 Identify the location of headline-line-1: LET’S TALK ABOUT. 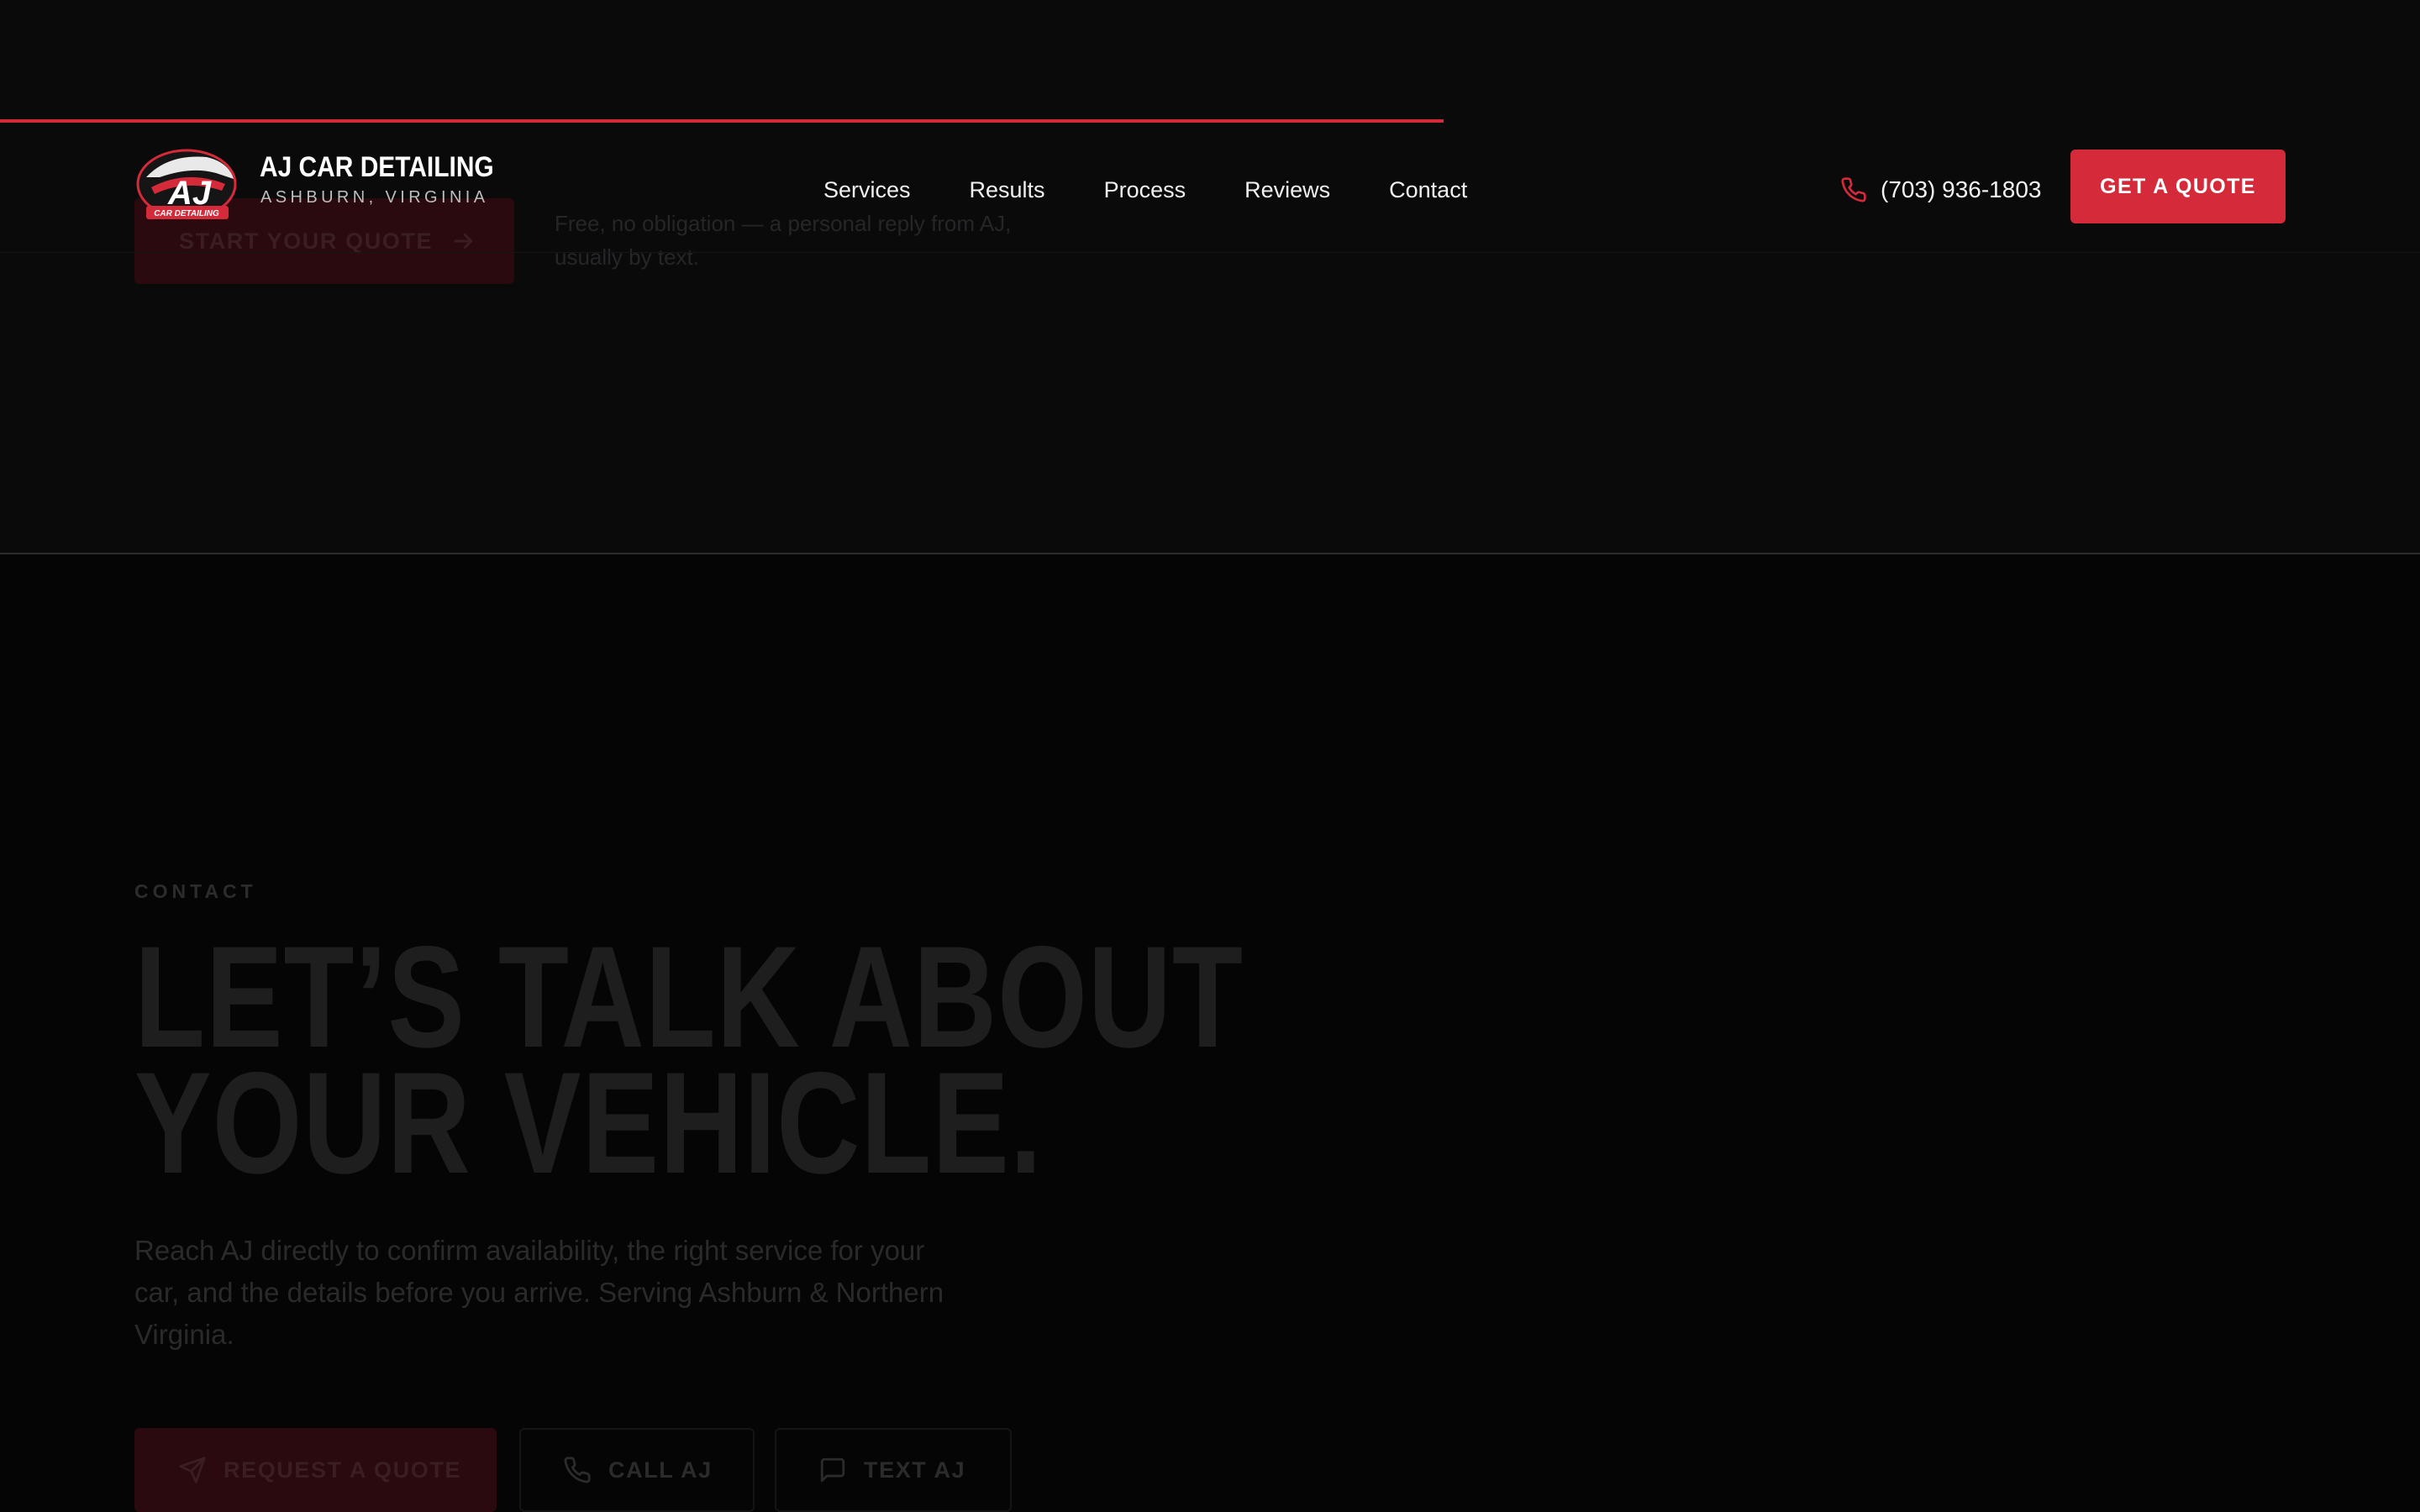
(689, 997).